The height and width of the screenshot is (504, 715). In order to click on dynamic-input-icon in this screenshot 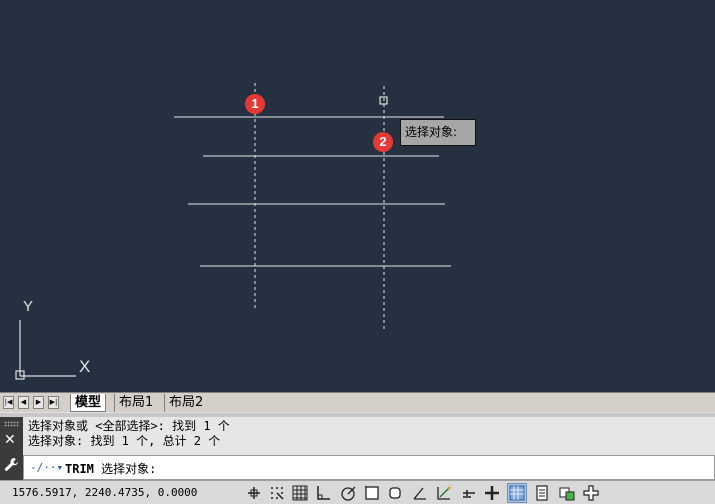, I will do `click(469, 493)`.